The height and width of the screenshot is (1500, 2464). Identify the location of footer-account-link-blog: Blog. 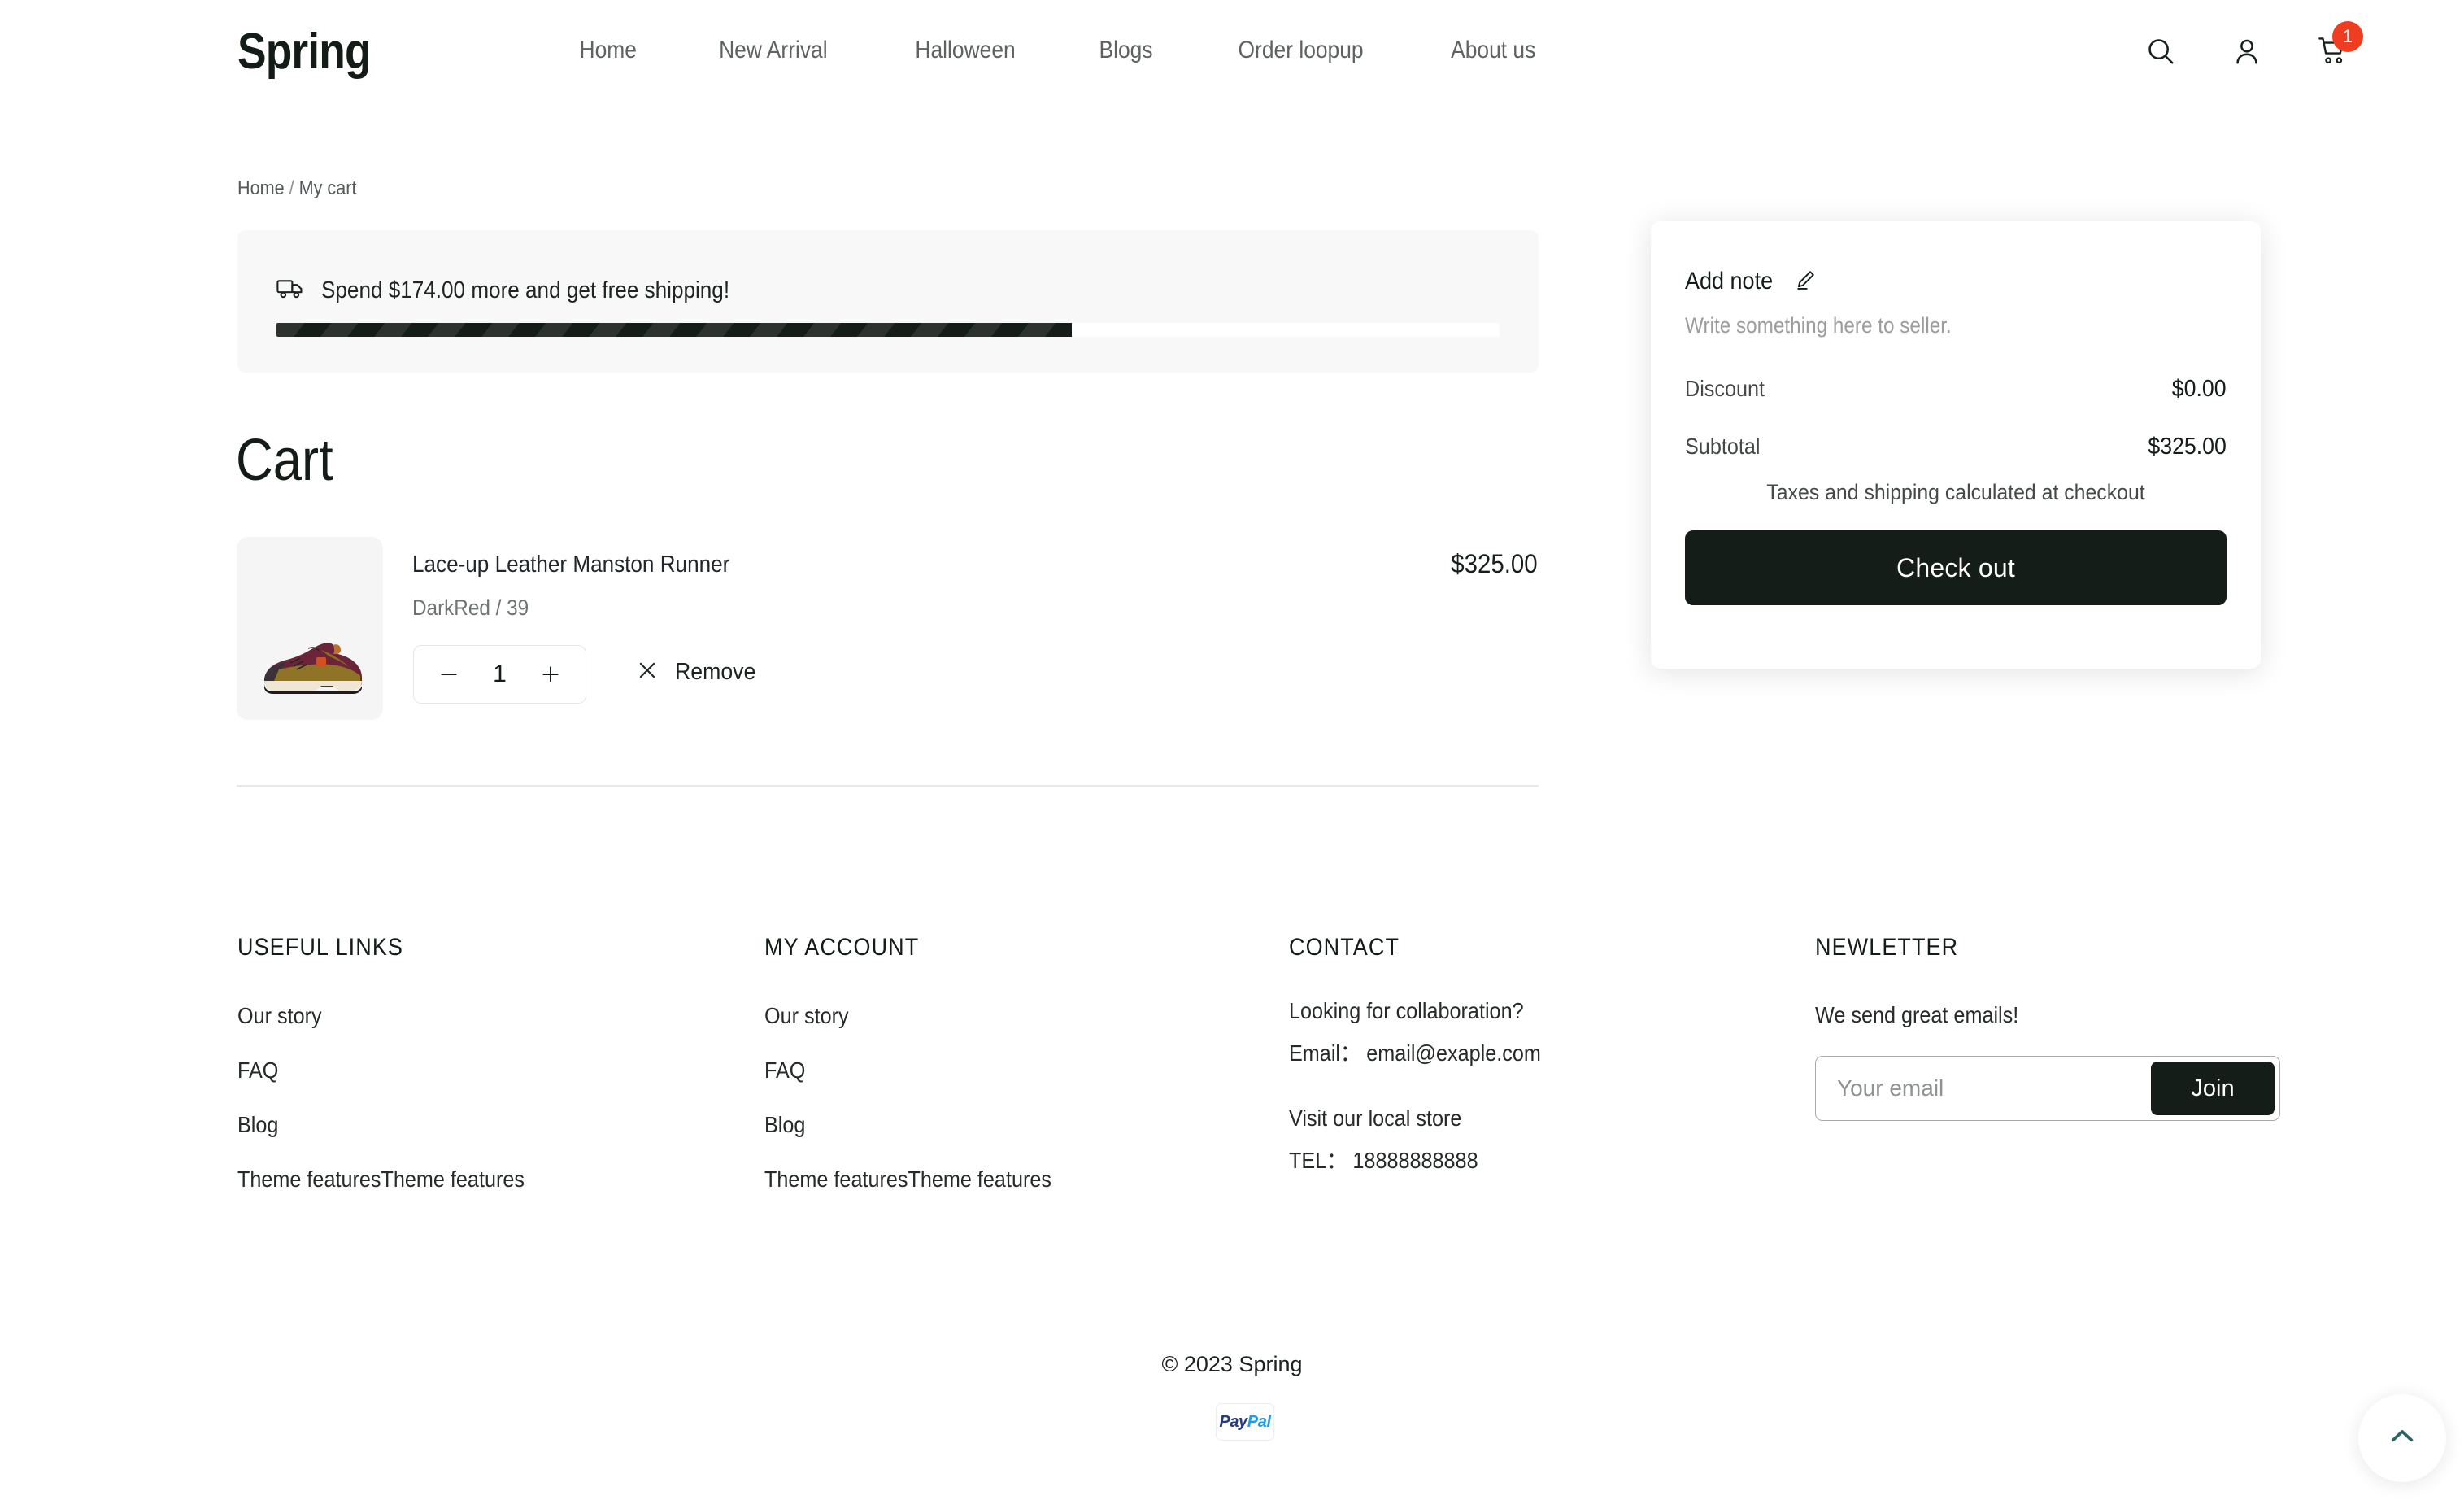
(907, 1125).